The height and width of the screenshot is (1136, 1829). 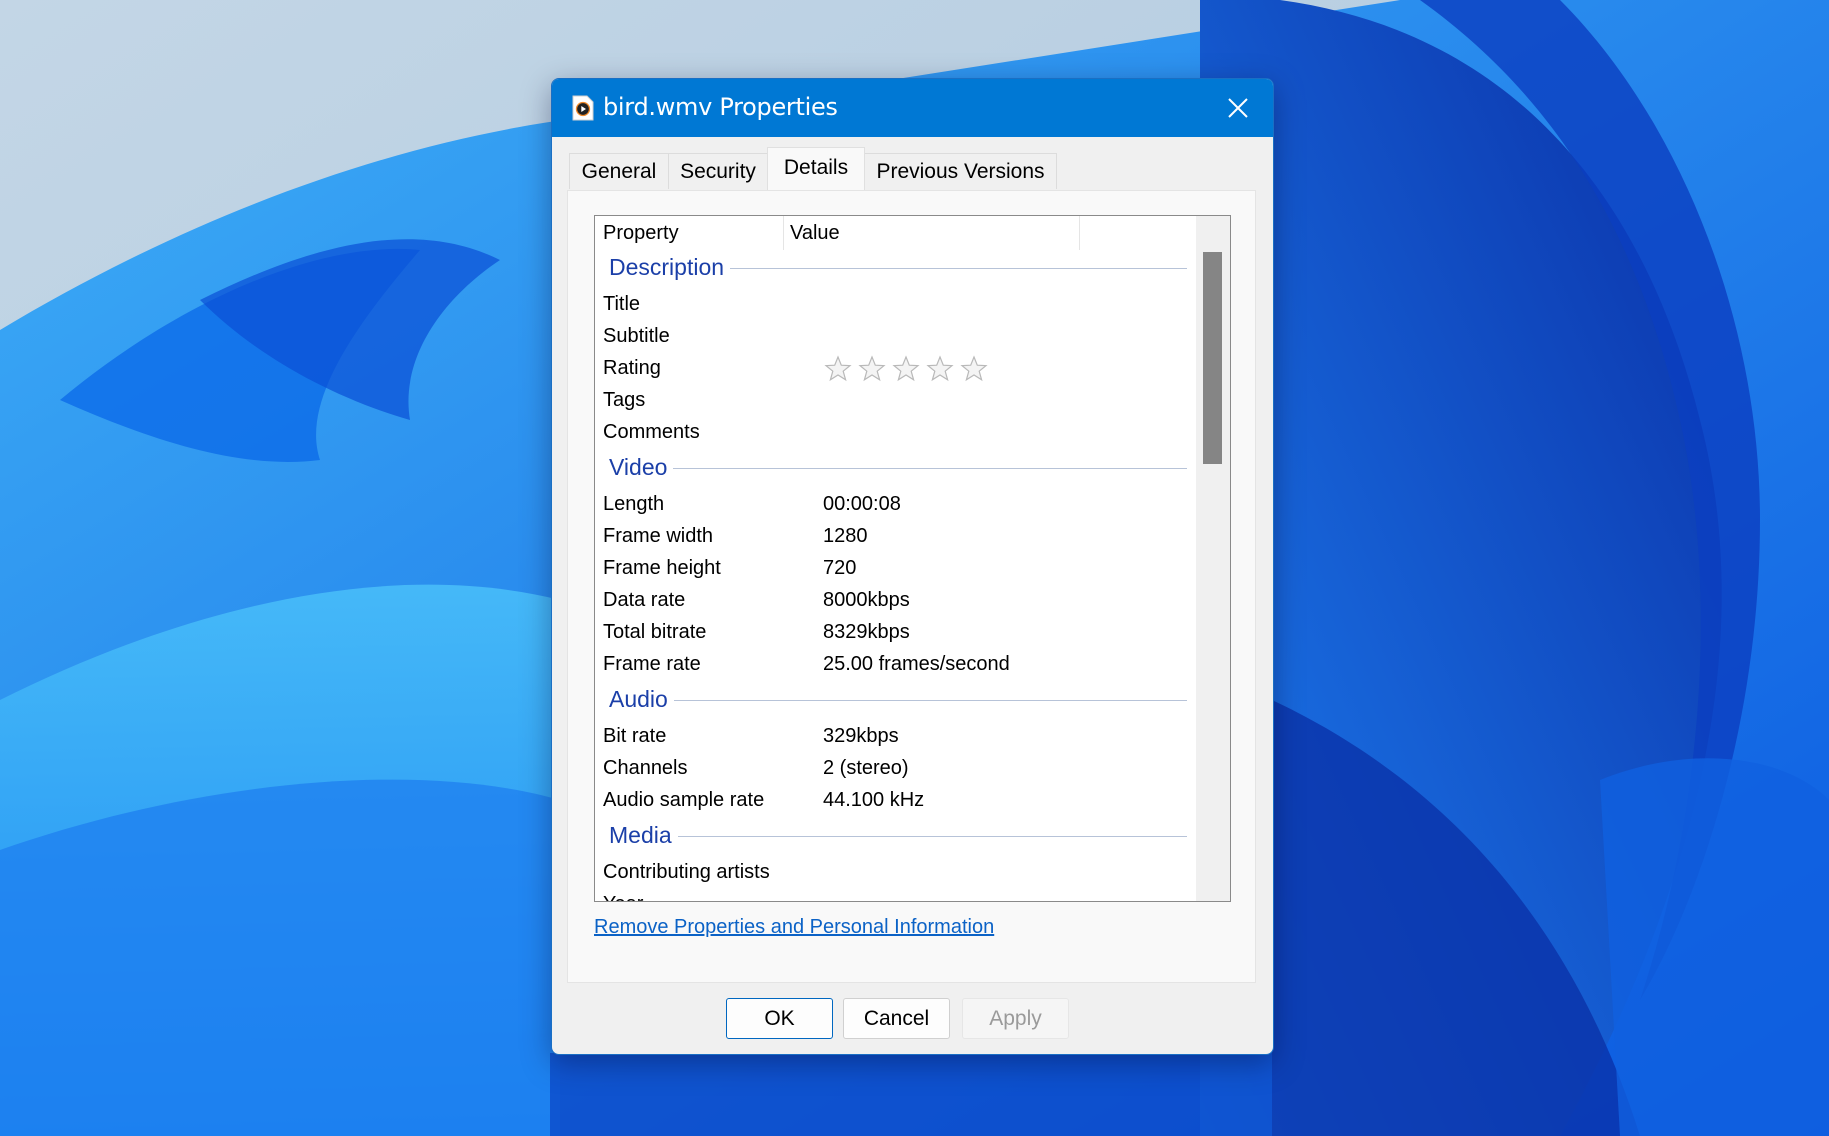 I want to click on property-label: Total bitrate, so click(x=655, y=632).